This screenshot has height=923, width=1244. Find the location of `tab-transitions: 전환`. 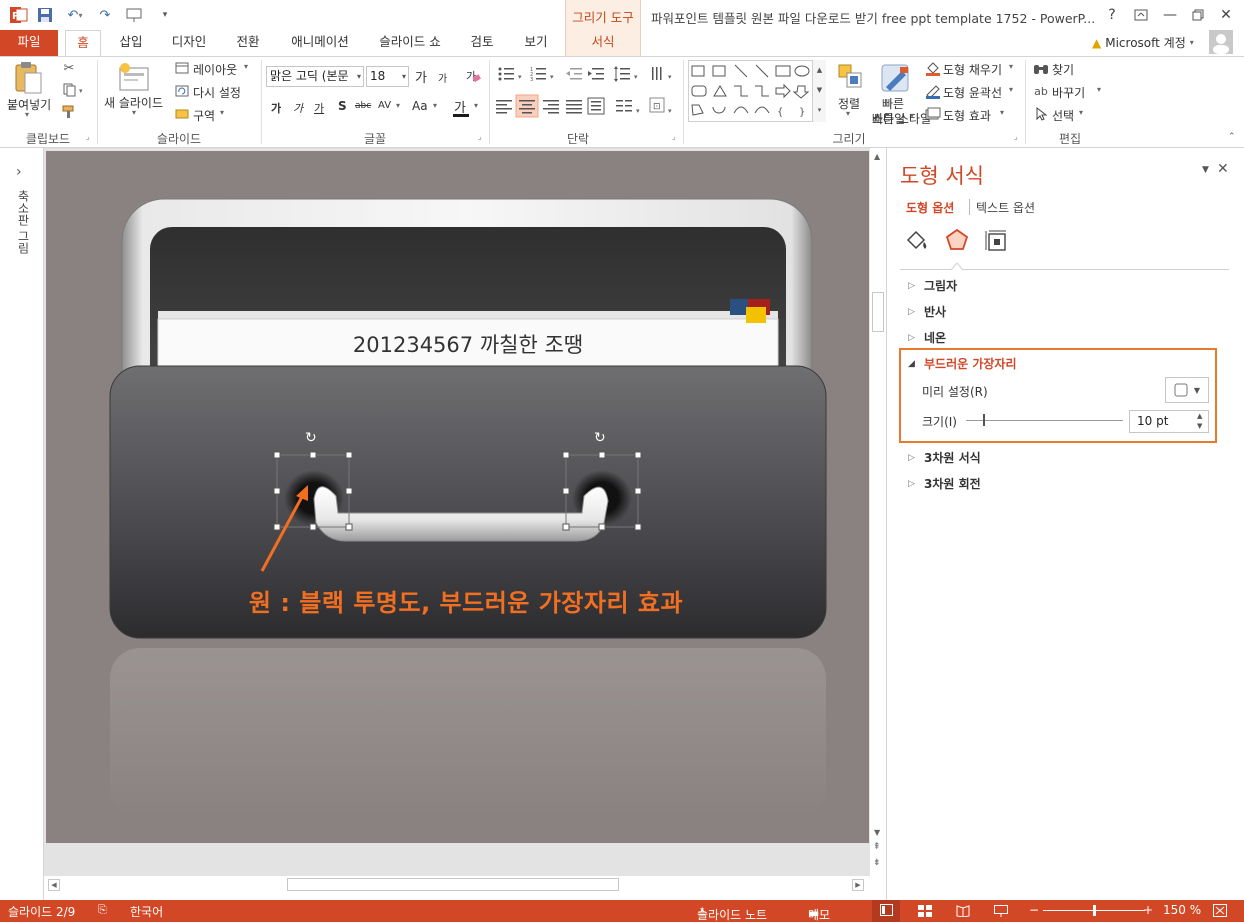

tab-transitions: 전환 is located at coordinates (248, 43).